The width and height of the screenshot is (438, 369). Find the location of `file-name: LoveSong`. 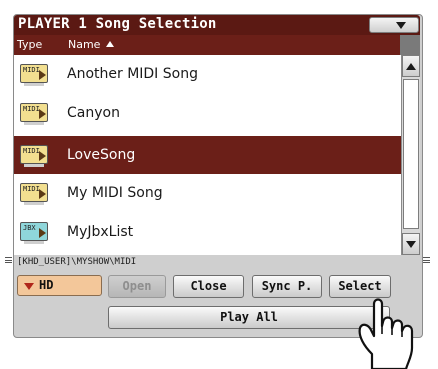

file-name: LoveSong is located at coordinates (101, 155).